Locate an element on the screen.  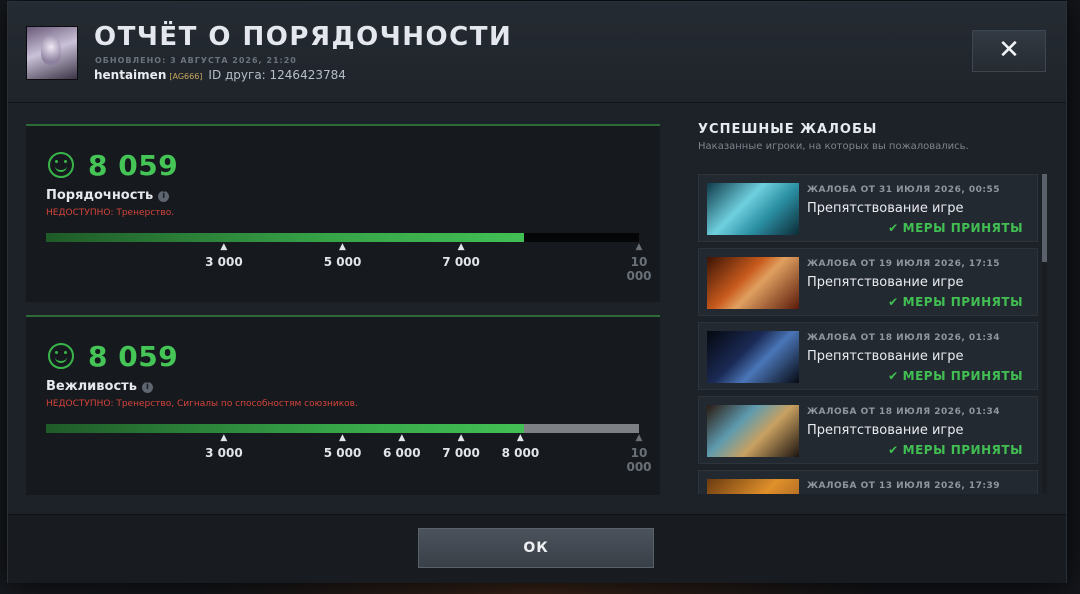
username: hentaimen is located at coordinates (130, 75).